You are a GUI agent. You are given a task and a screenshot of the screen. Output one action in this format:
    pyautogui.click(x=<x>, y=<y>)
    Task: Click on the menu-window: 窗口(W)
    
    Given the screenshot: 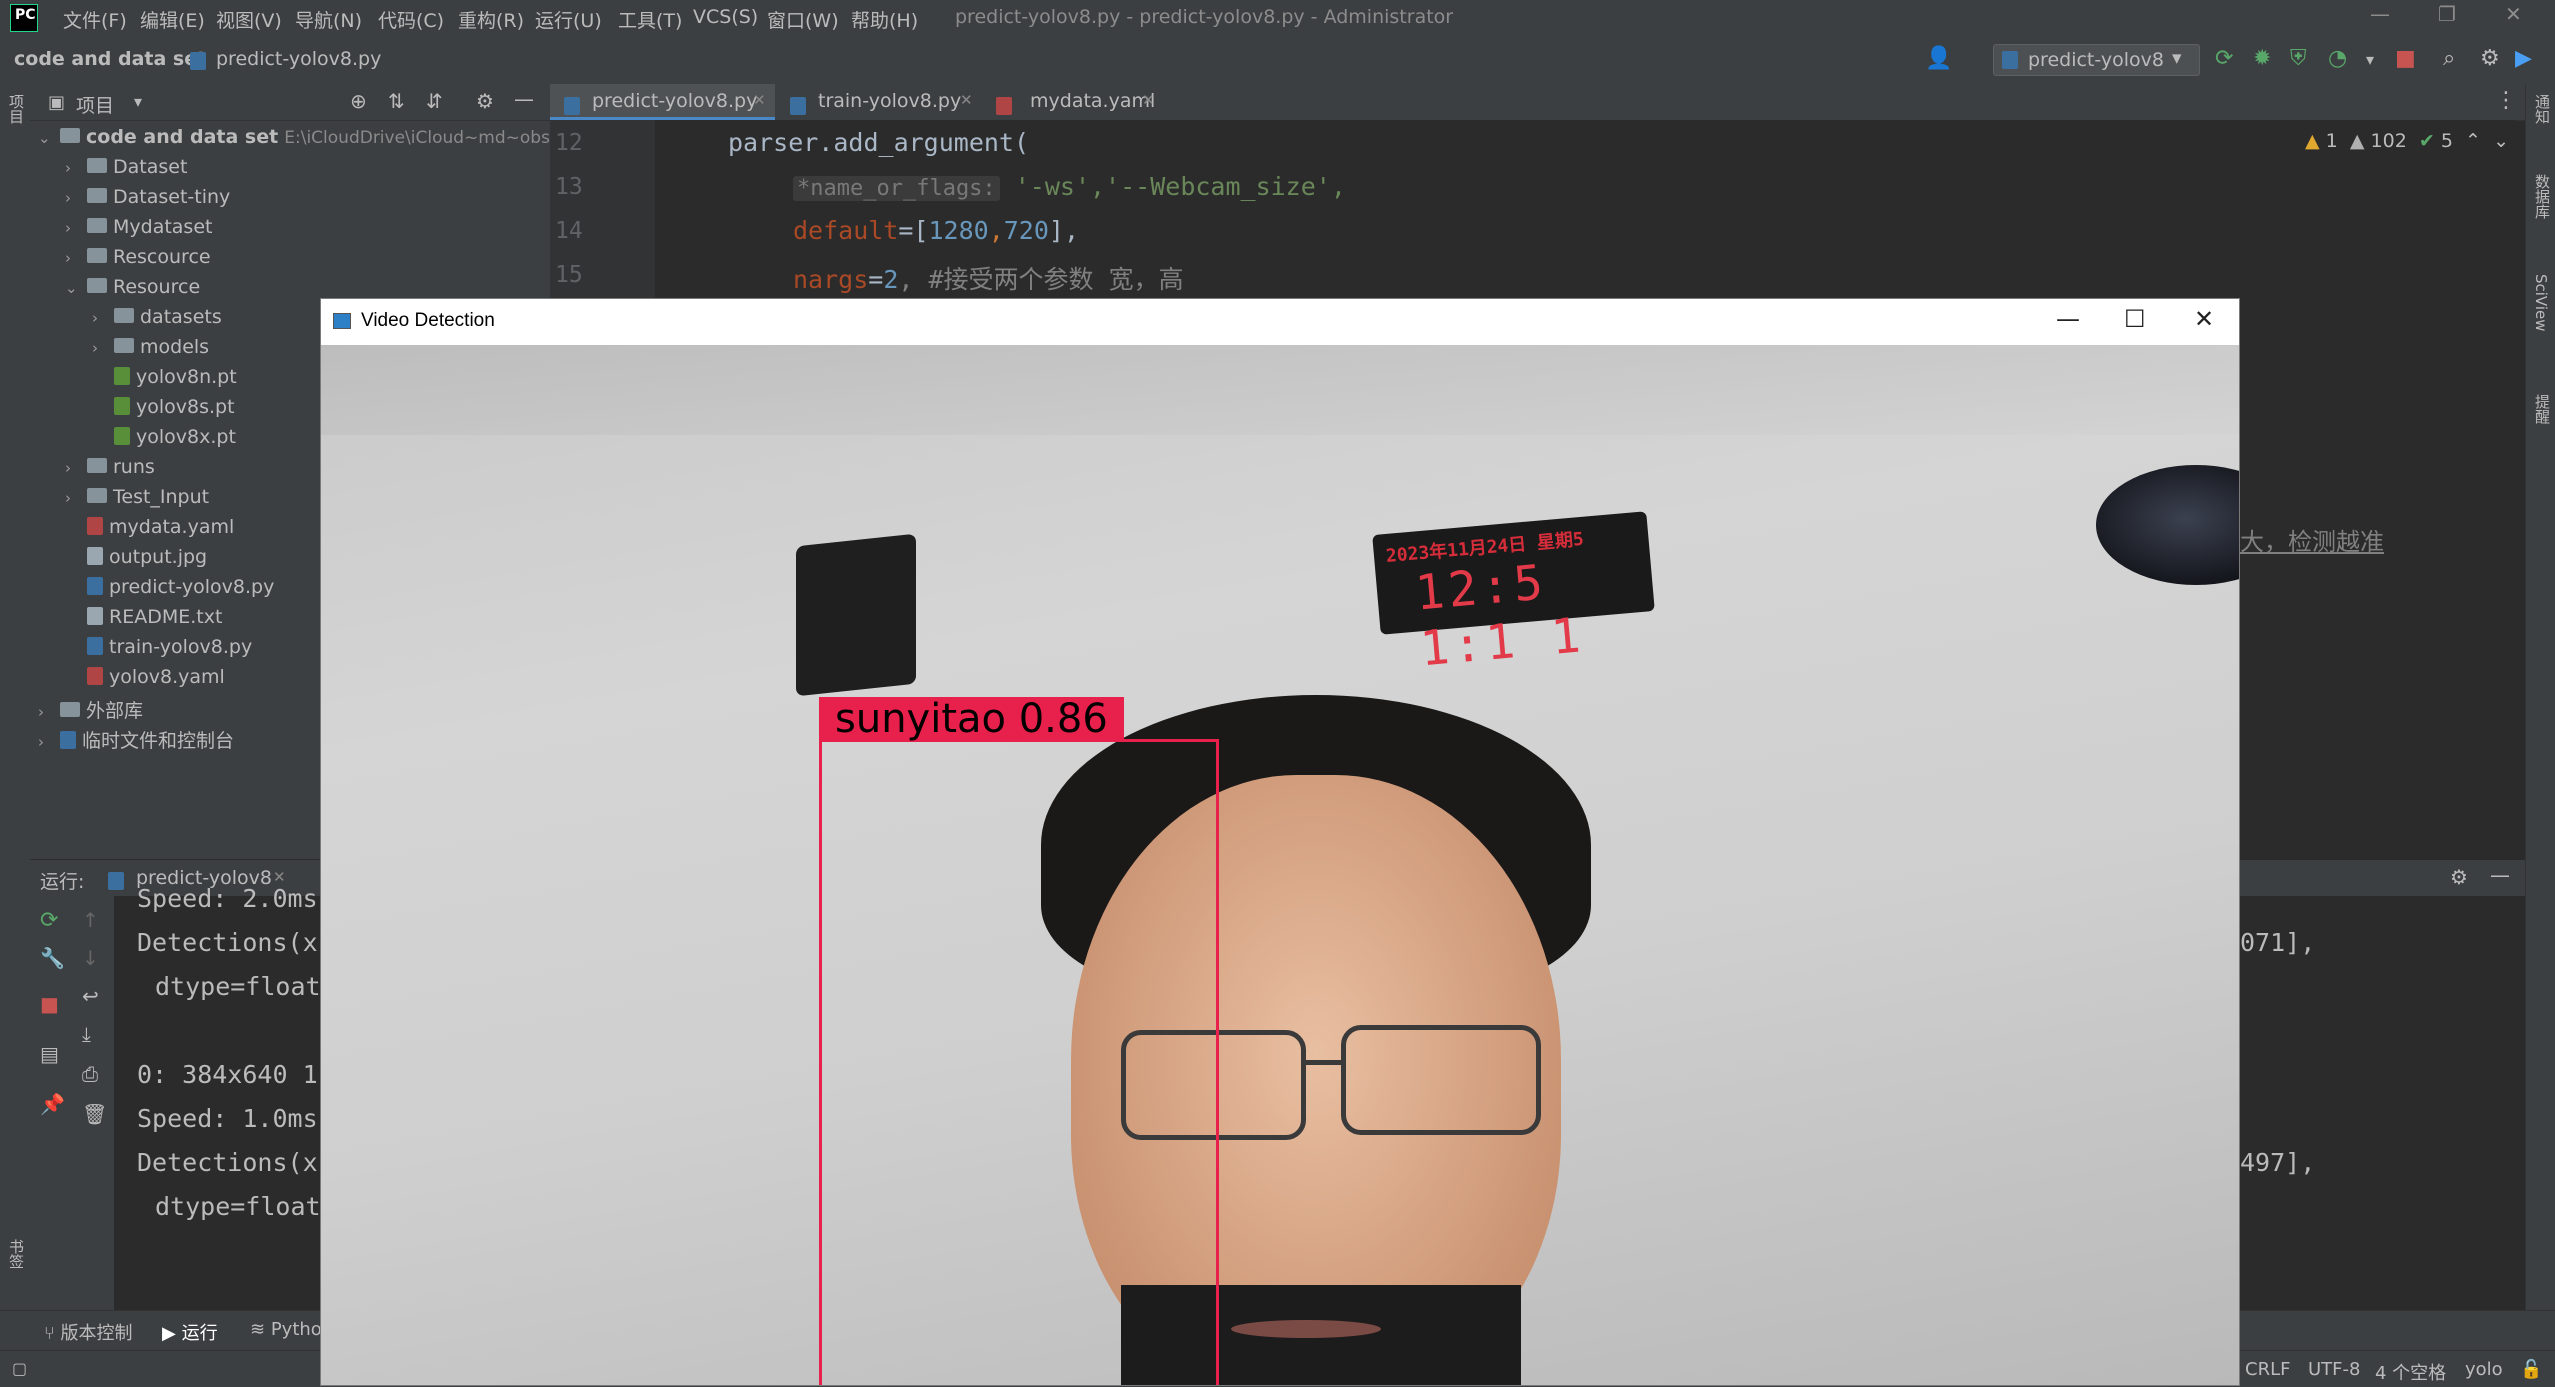 What is the action you would take?
    pyautogui.click(x=803, y=19)
    